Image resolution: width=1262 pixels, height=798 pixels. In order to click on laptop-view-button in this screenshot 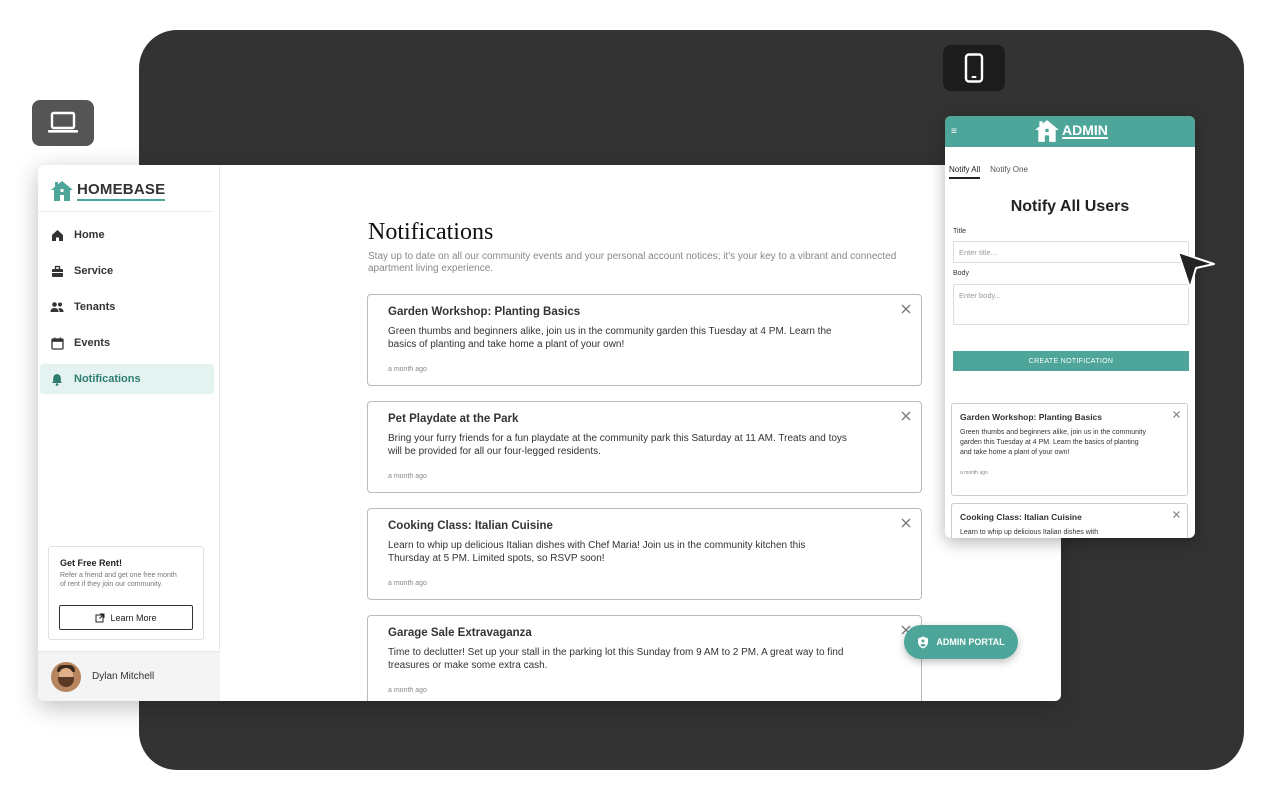, I will do `click(63, 123)`.